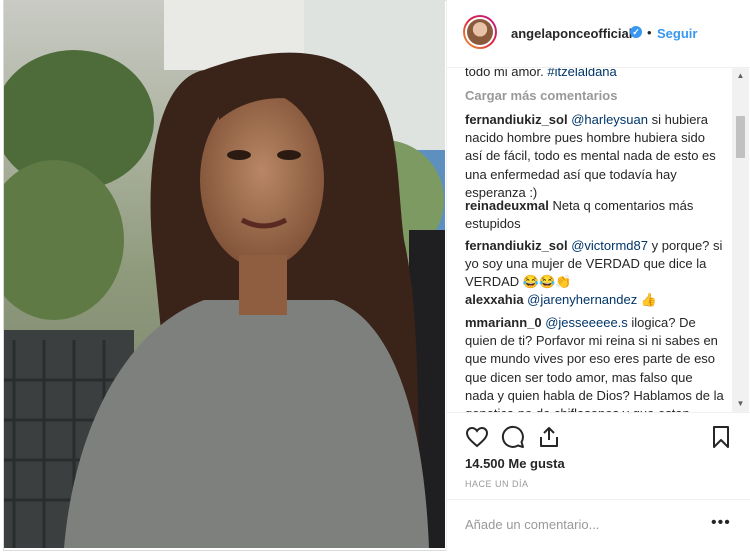  What do you see at coordinates (598, 482) in the screenshot?
I see `post-actions: 14.500 Me gusta HACE UN DÍA •••` at bounding box center [598, 482].